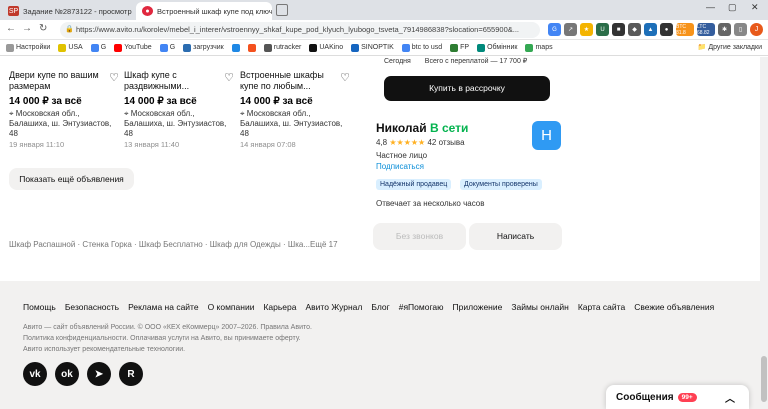 The image size is (768, 409). I want to click on bookmark-item: FP, so click(459, 47).